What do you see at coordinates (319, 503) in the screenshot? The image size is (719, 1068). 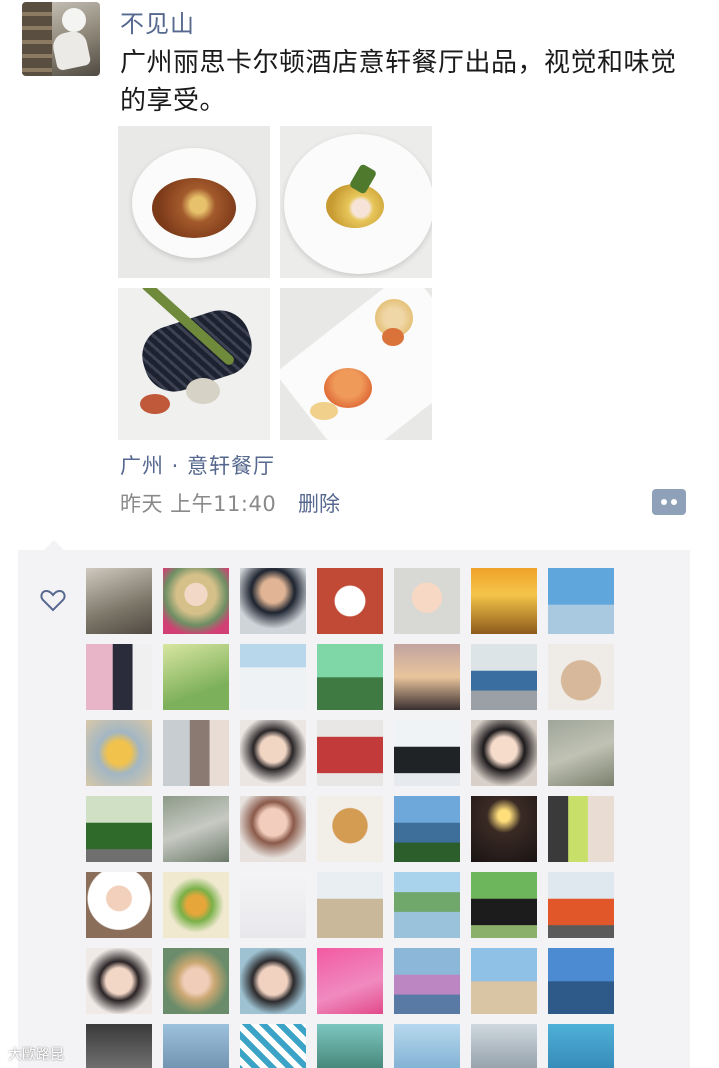 I see `delete-link: 删除` at bounding box center [319, 503].